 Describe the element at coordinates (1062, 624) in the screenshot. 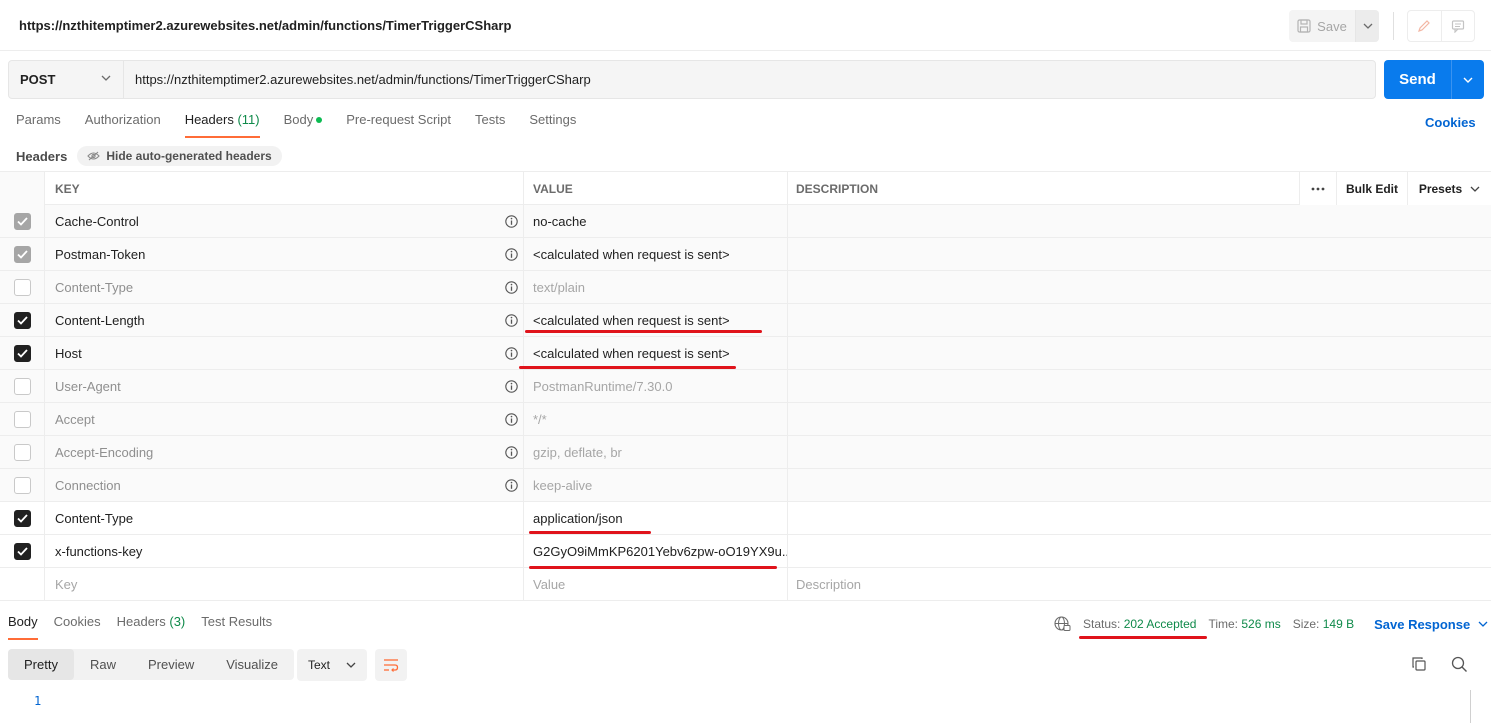

I see `globe-lock-icon` at that location.